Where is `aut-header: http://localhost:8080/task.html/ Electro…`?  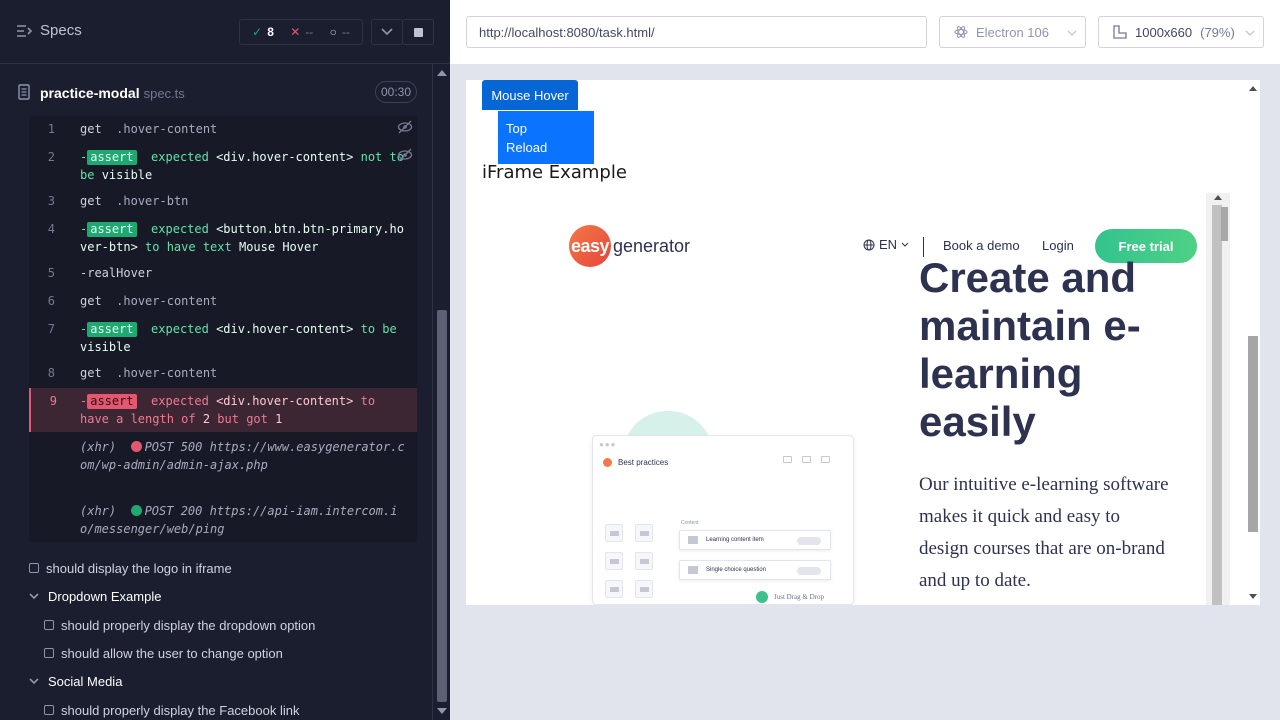
aut-header: http://localhost:8080/task.html/ Electro… is located at coordinates (865, 32).